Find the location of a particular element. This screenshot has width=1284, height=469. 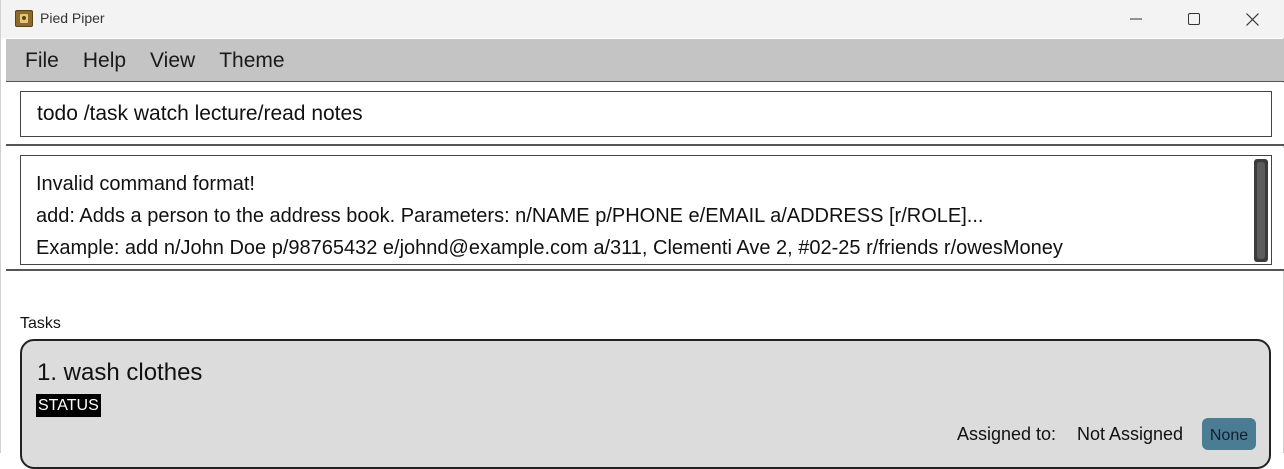

minimize-button is located at coordinates (1136, 19).